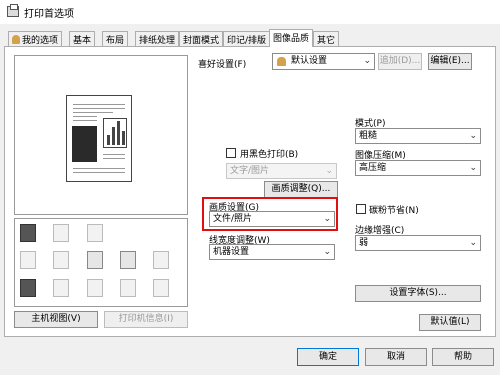  Describe the element at coordinates (128, 260) in the screenshot. I see `color-icon` at that location.